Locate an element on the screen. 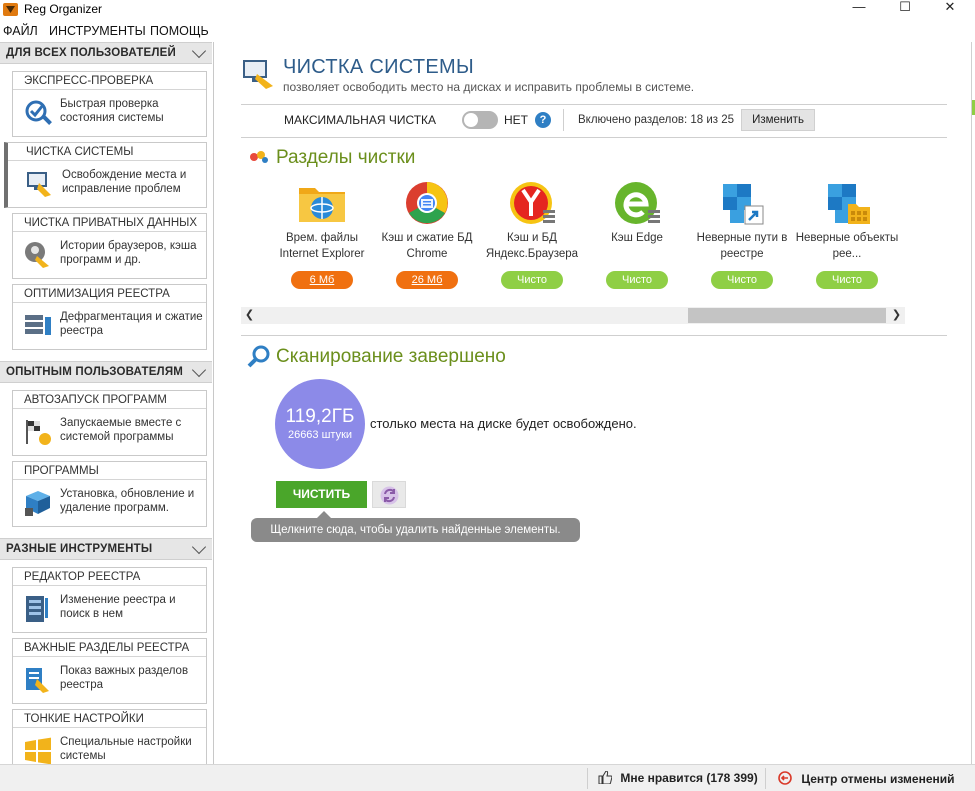  group-header-all-users: ДЛЯ ВСЕХ ПОЛЬЗОВАТЕЛЕЙ is located at coordinates (106, 53).